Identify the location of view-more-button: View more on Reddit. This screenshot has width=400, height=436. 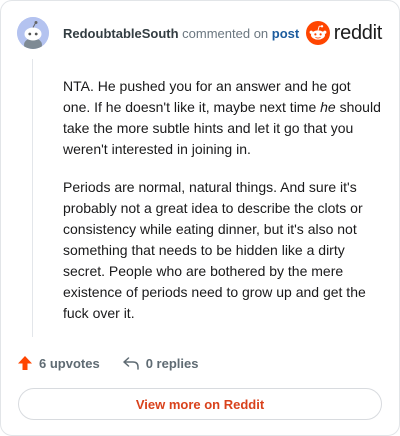
(200, 404).